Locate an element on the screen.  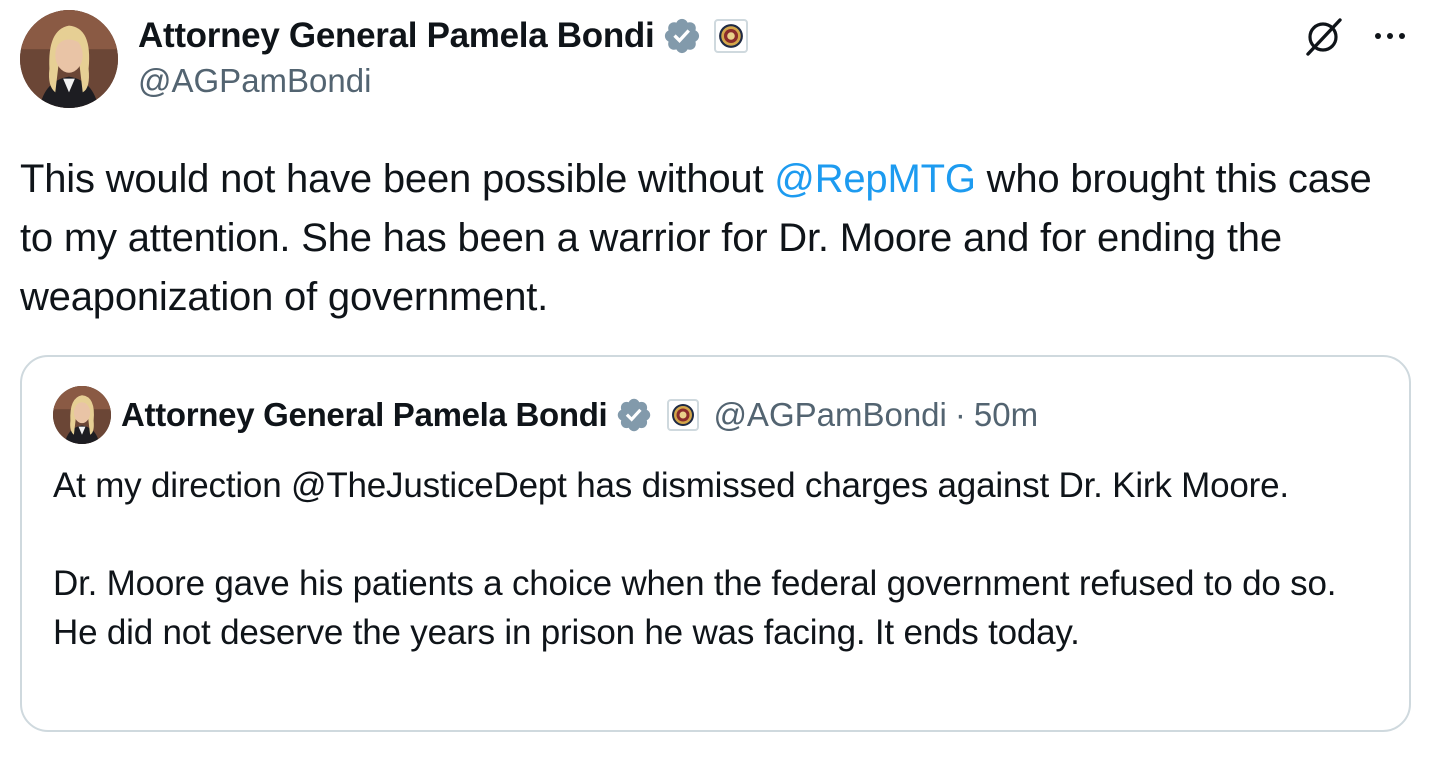
quoted-avatar is located at coordinates (82, 415).